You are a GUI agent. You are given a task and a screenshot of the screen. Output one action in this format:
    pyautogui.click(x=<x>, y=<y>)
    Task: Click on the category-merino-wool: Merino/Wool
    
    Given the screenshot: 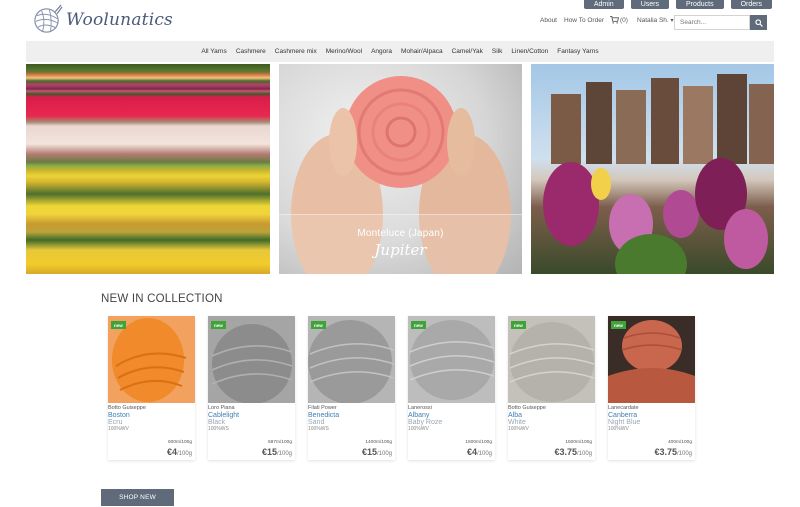 What is the action you would take?
    pyautogui.click(x=344, y=51)
    